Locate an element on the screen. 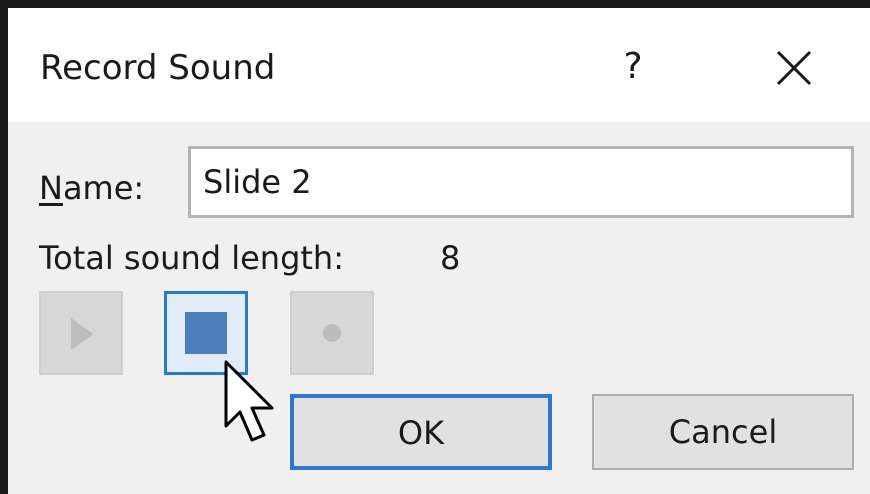 The image size is (870, 494). stop-icon is located at coordinates (206, 333).